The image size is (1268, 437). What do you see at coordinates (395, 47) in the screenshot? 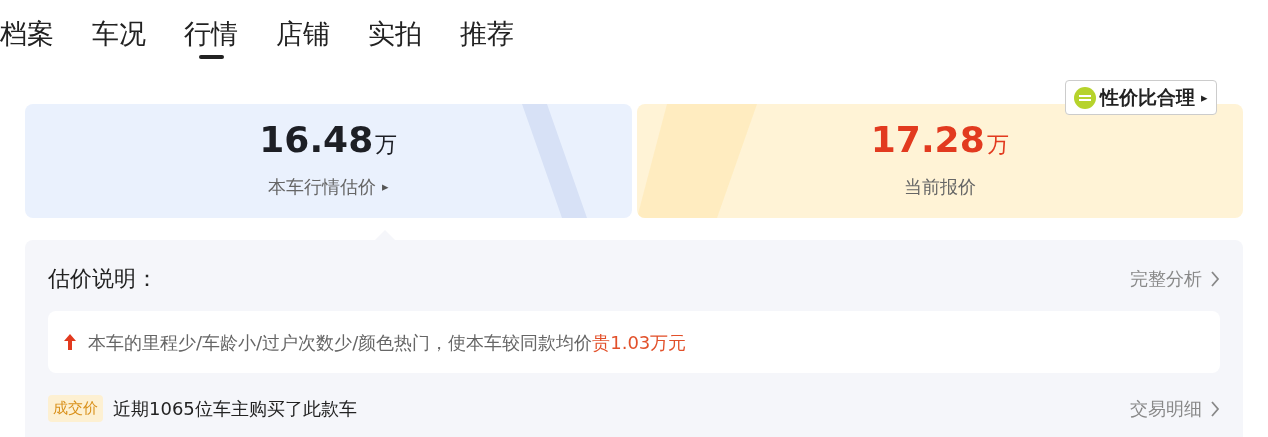
I see `tab: 实拍` at bounding box center [395, 47].